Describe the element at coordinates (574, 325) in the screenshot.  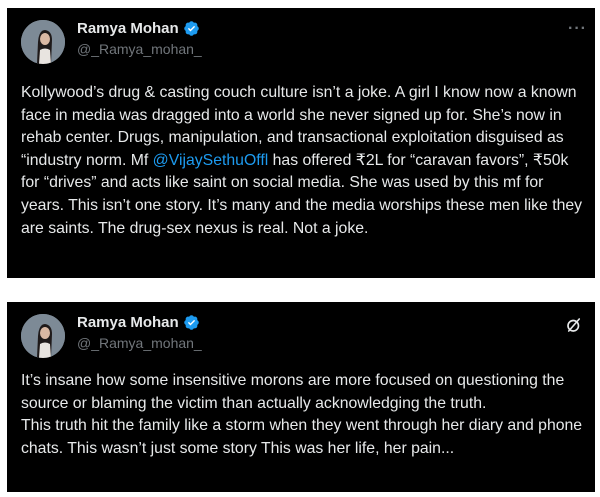
I see `grok-icon` at that location.